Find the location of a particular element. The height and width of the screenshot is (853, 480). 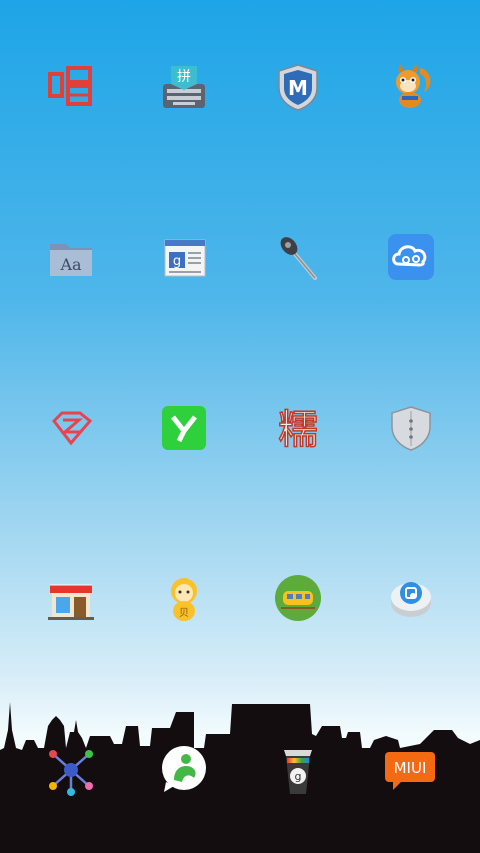

app-cloud is located at coordinates (411, 257).